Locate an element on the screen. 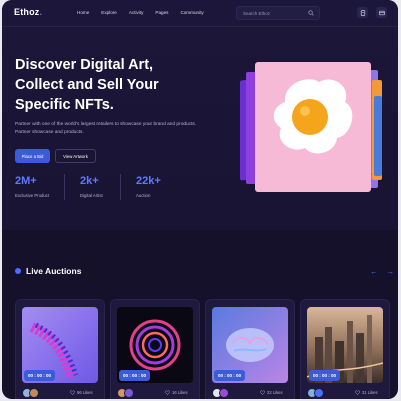 The height and width of the screenshot is (401, 401). stat-digital-artist: 2k+ Digital Artist is located at coordinates (91, 186).